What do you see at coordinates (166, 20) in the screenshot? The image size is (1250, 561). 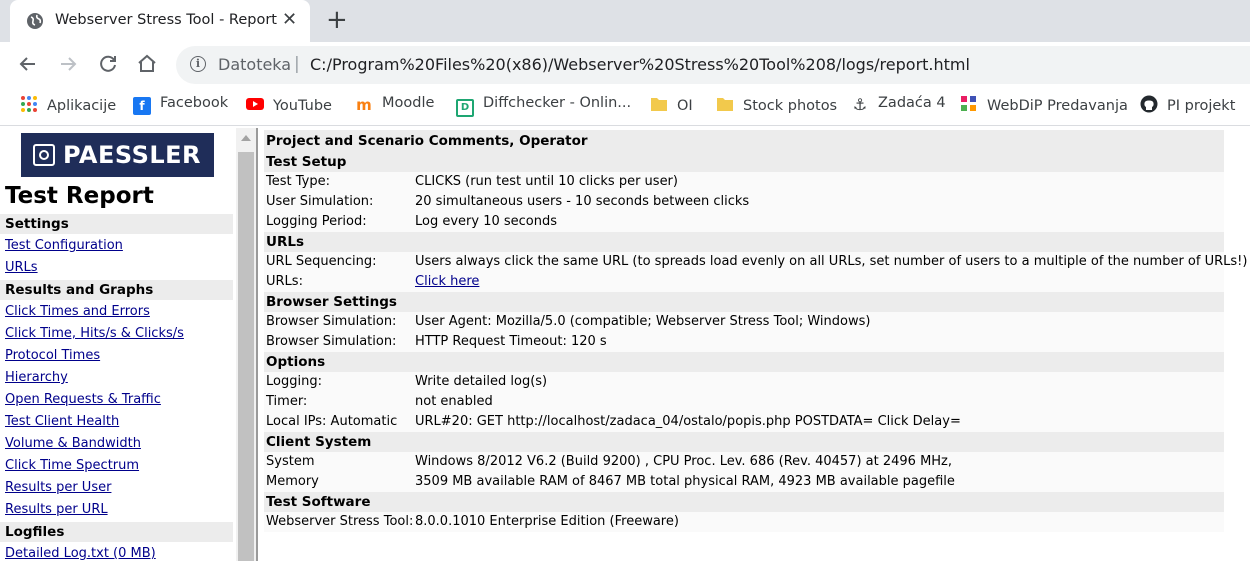 I see `tab-title: Webserver Stress Tool - Report` at bounding box center [166, 20].